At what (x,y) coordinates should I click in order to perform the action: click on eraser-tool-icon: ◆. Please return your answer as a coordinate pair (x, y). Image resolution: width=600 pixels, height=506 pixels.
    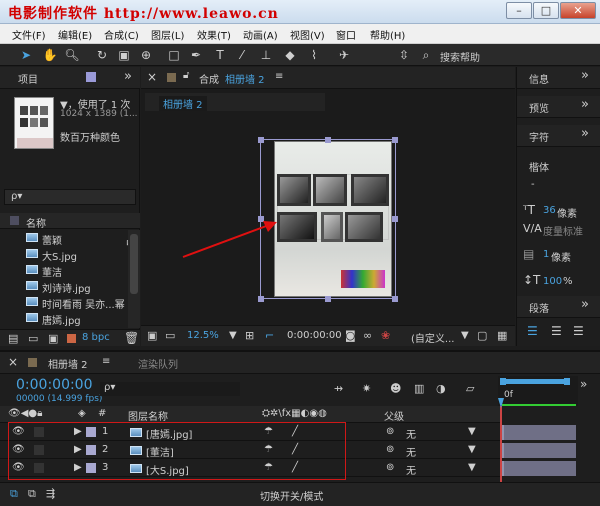
    Looking at the image, I should click on (290, 55).